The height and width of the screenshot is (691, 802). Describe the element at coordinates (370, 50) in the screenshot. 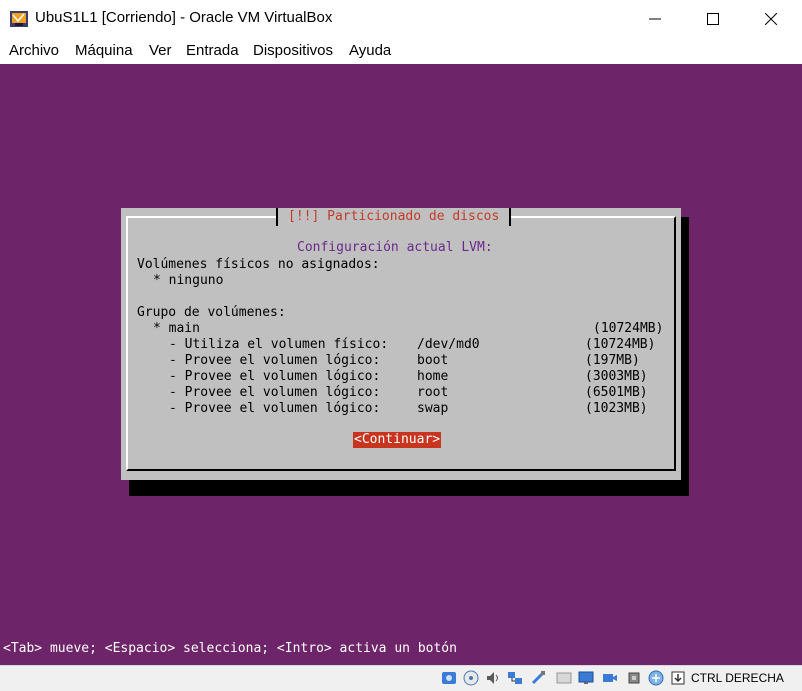

I see `menu-ayuda: Ayuda` at that location.